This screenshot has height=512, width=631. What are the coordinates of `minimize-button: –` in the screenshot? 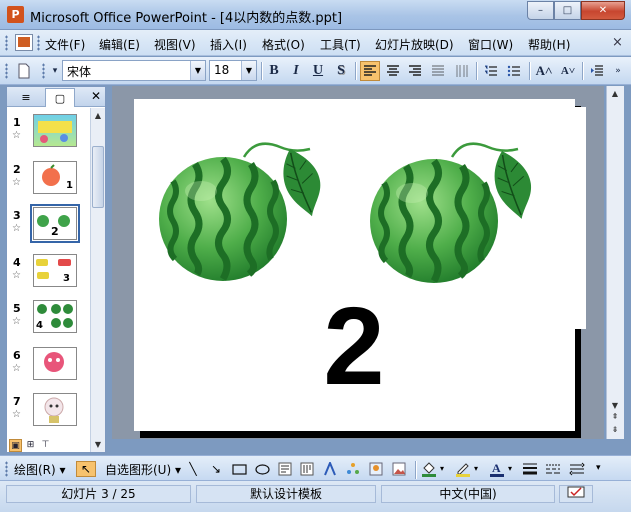 It's located at (540, 10).